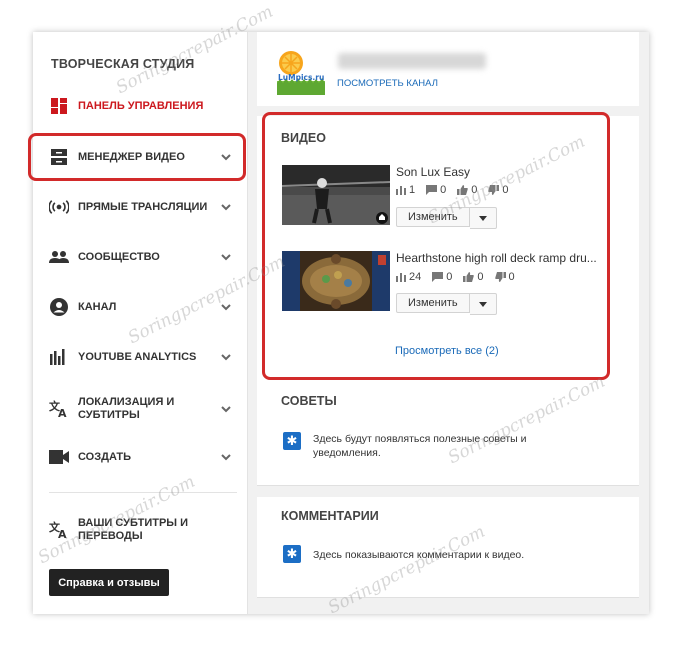  What do you see at coordinates (59, 357) in the screenshot?
I see `analytics-bars-icon` at bounding box center [59, 357].